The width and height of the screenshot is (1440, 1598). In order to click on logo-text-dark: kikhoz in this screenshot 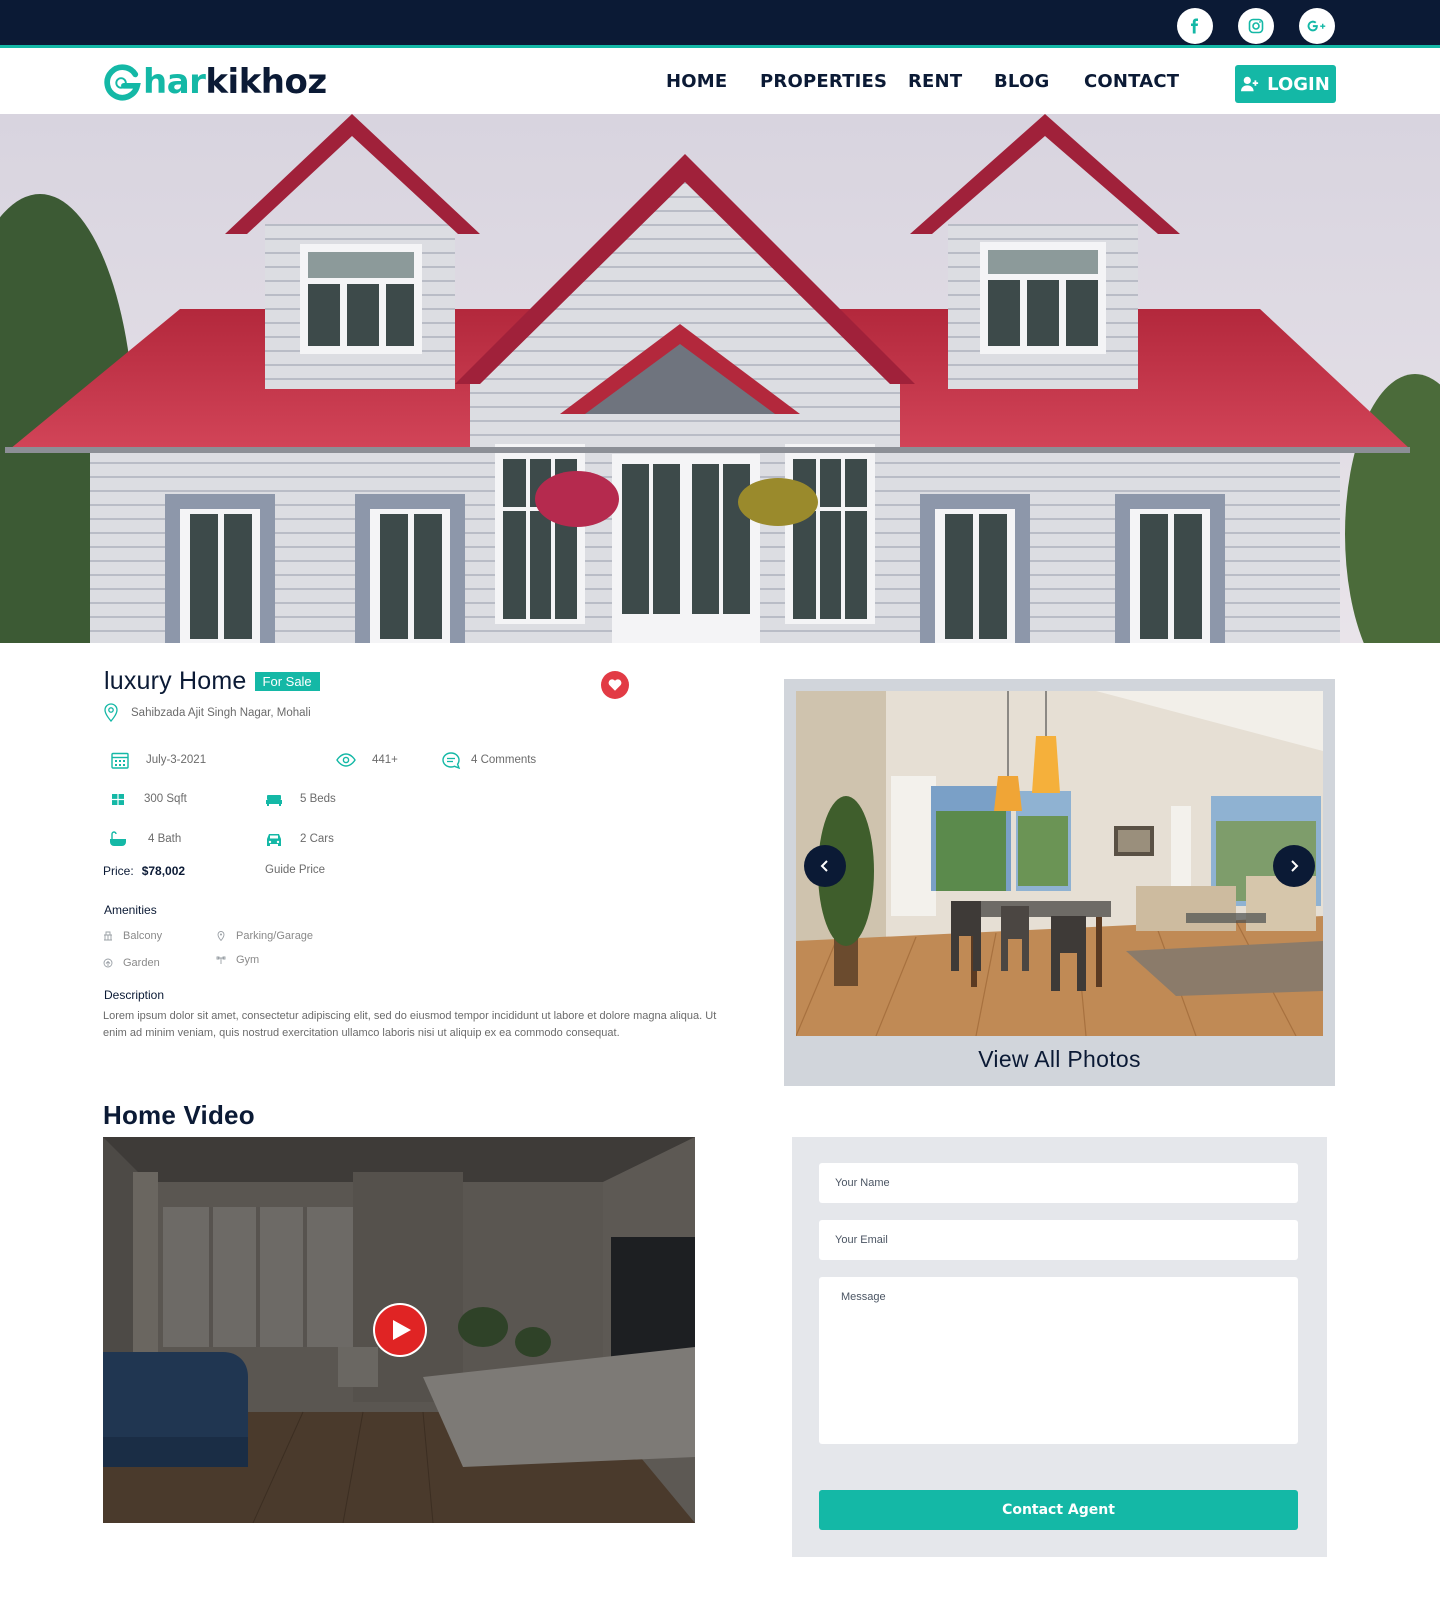, I will do `click(266, 82)`.